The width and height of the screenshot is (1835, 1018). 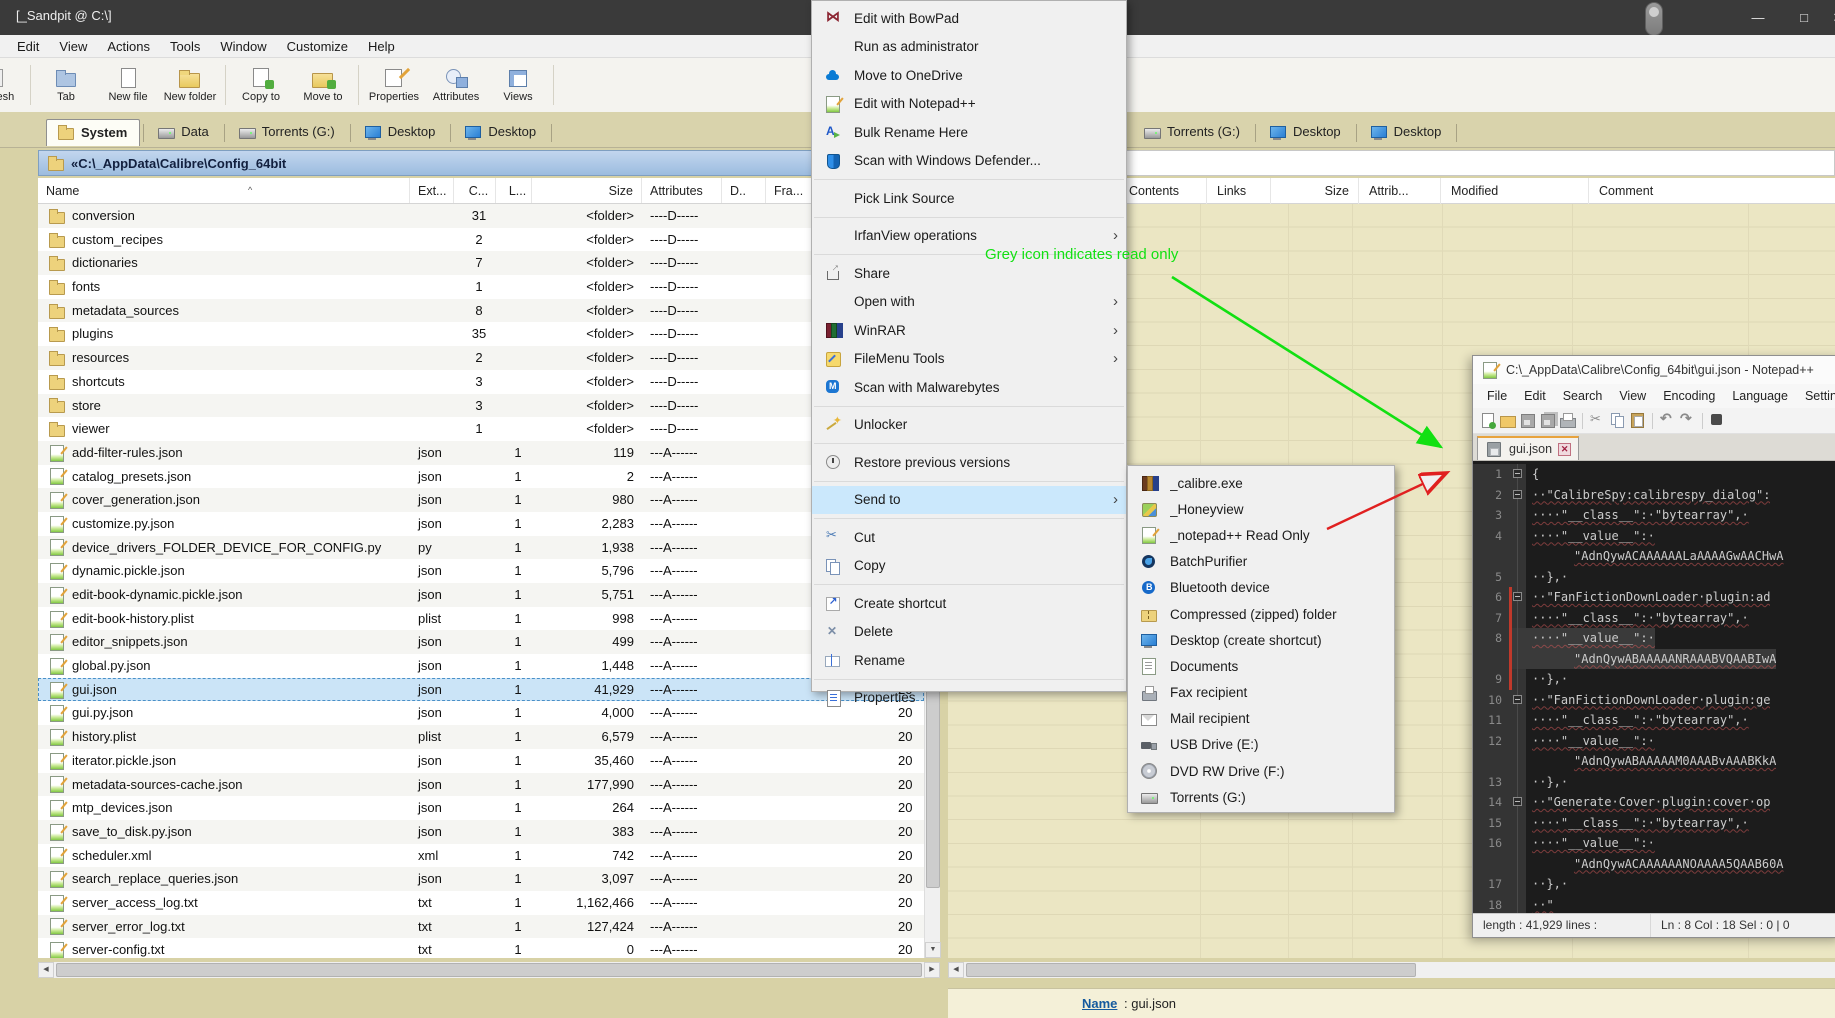 I want to click on tab-button: Tab, so click(x=66, y=85).